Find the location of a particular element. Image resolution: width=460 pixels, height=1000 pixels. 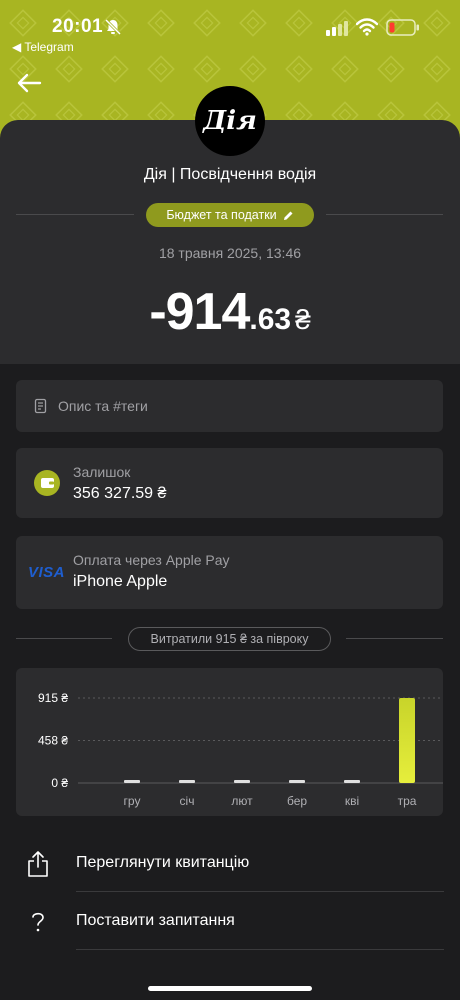

note-icon is located at coordinates (40, 406).